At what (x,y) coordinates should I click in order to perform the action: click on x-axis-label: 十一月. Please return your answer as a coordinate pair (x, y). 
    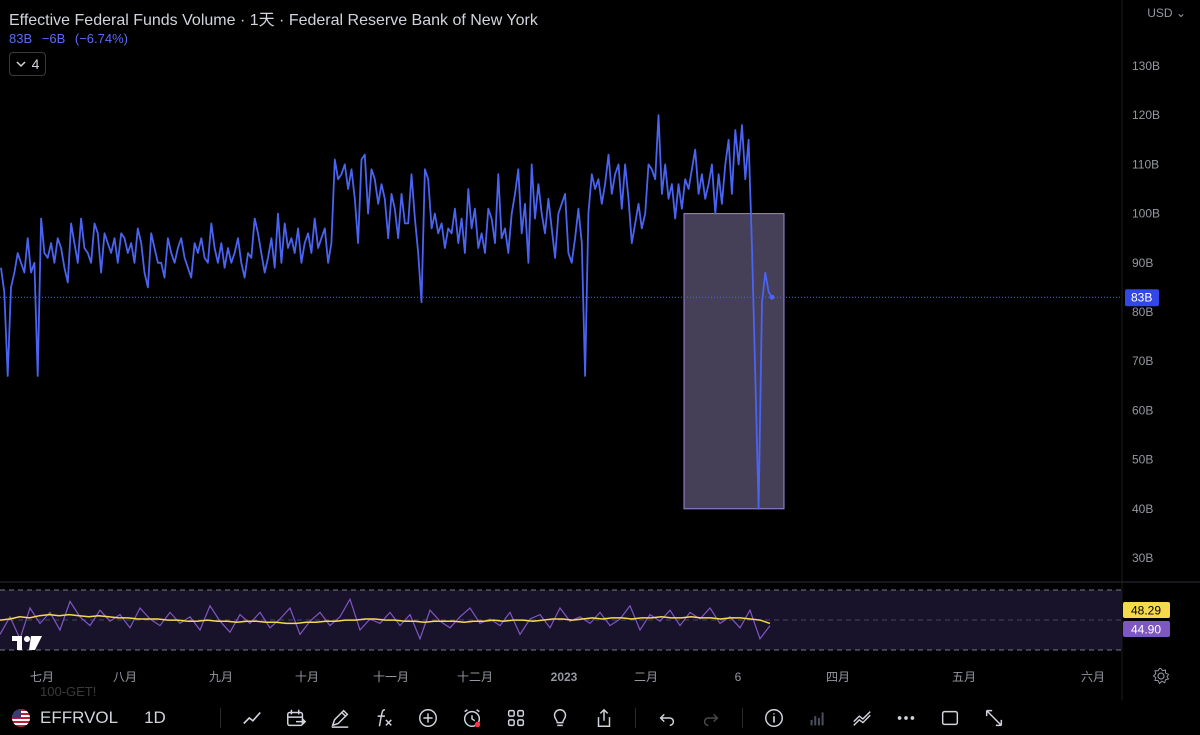
    Looking at the image, I should click on (391, 677).